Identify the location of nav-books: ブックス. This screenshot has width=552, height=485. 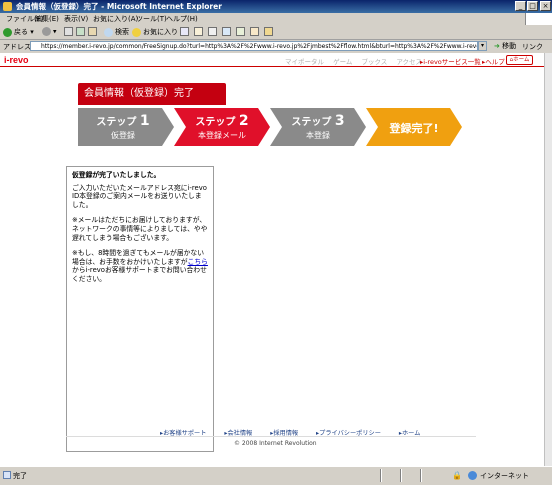
(374, 62).